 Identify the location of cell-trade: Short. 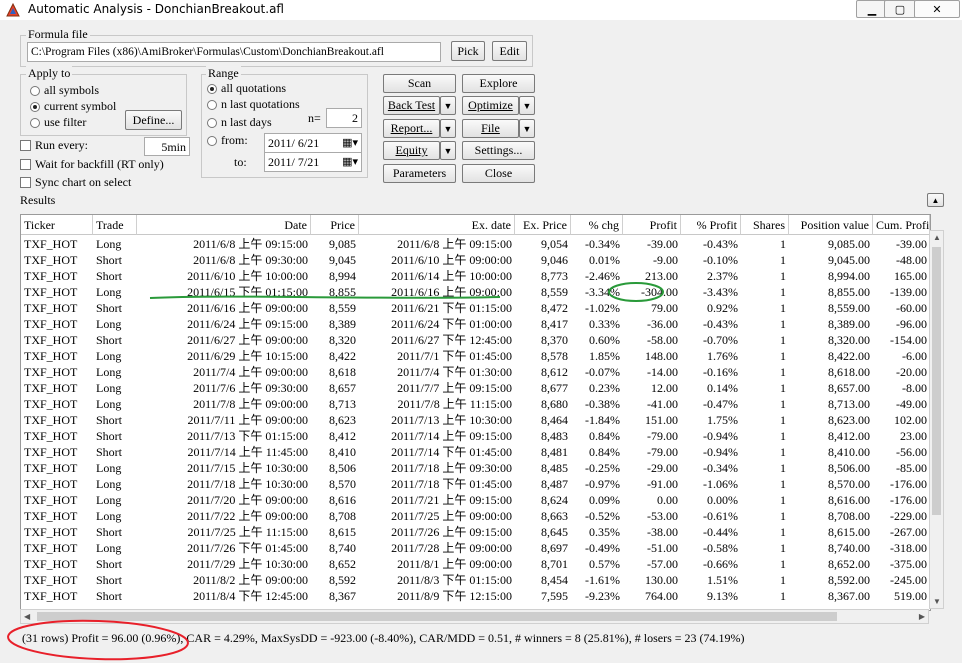
(109, 564).